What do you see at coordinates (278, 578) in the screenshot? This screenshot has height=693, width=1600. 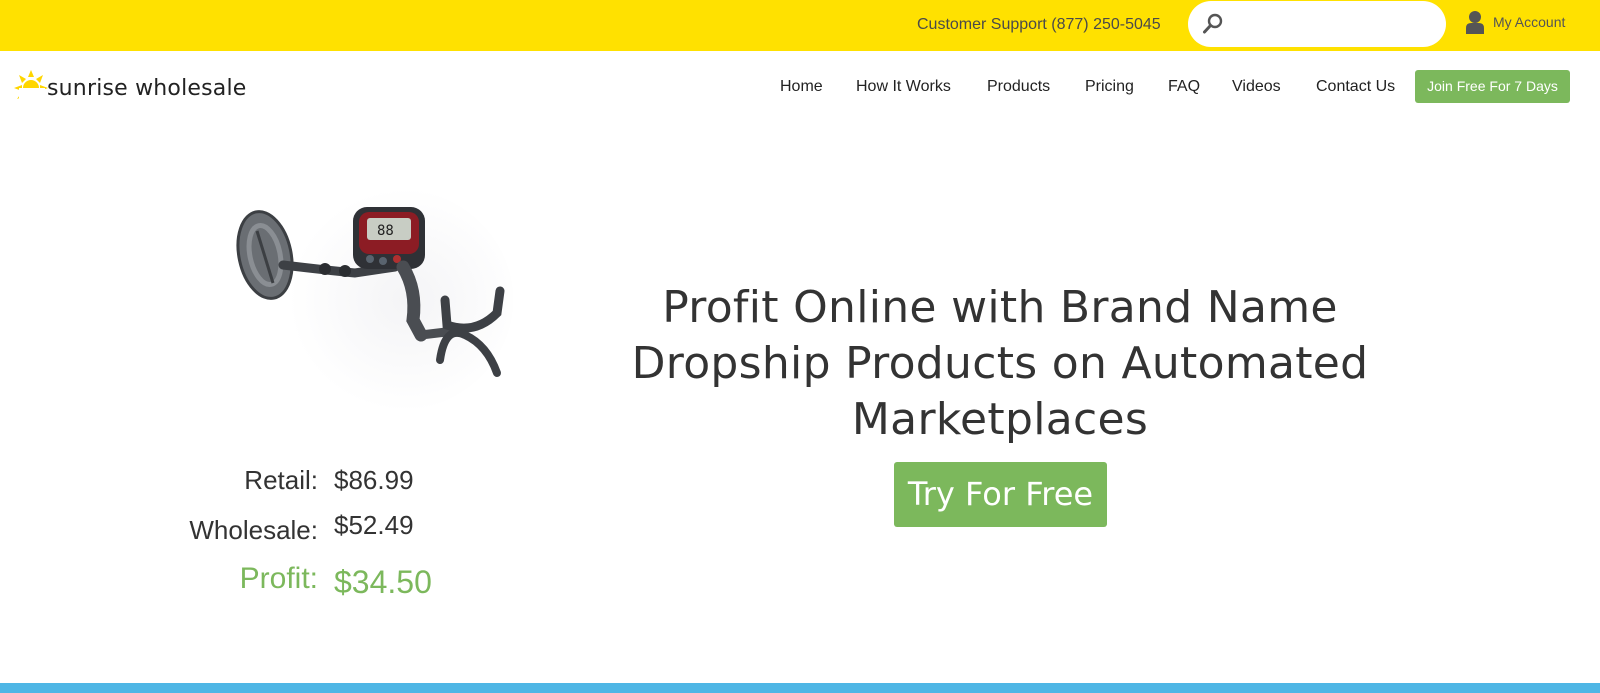 I see `profit-label: Profit:` at bounding box center [278, 578].